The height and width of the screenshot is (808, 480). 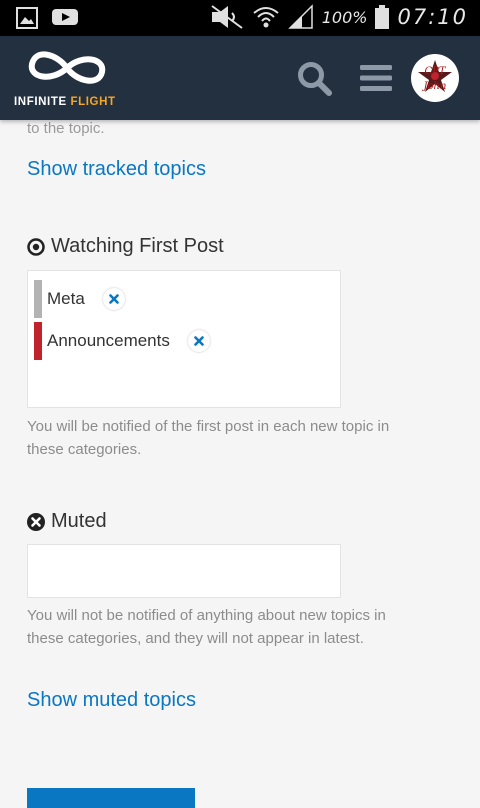 I want to click on clock: 07:10, so click(x=432, y=17).